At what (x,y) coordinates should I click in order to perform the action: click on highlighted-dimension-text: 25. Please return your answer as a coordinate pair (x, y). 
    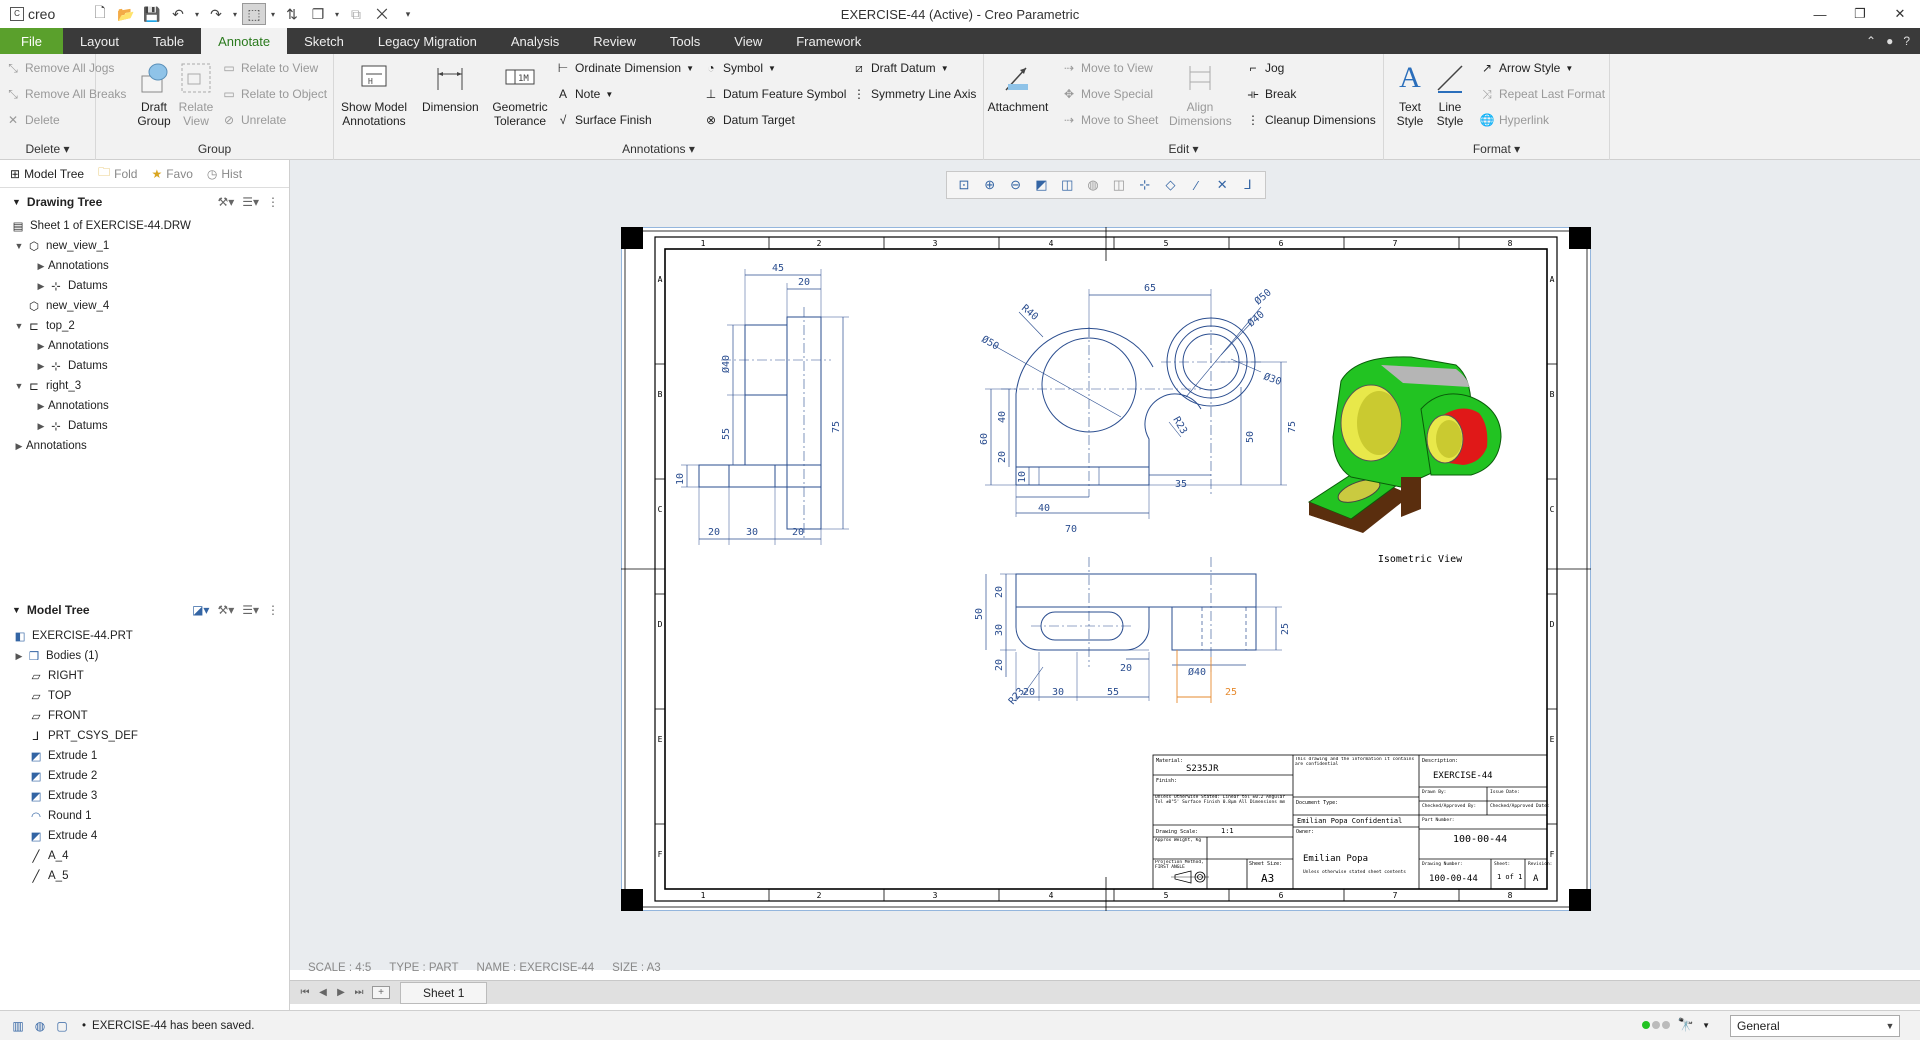
    Looking at the image, I should click on (1231, 692).